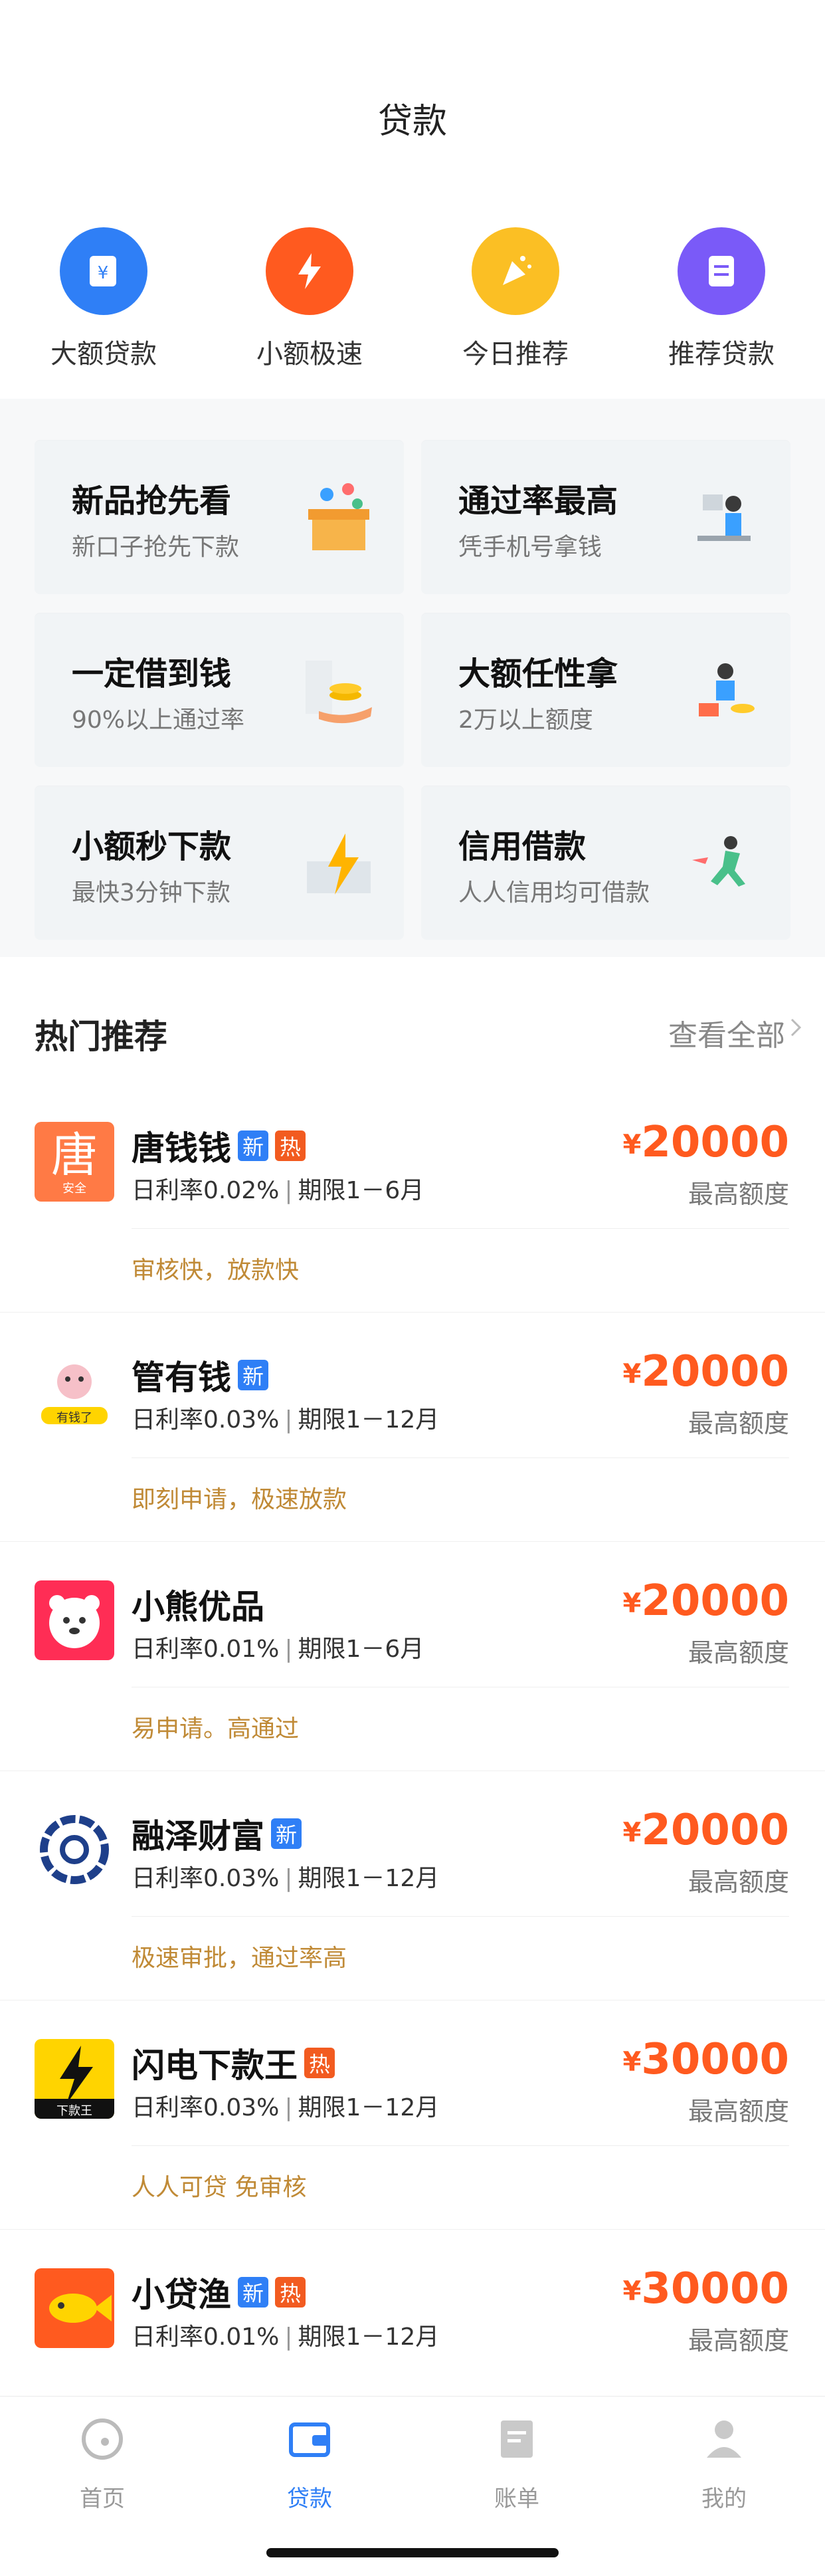 Image resolution: width=825 pixels, height=2576 pixels. Describe the element at coordinates (718, 861) in the screenshot. I see `running-person-icon` at that location.